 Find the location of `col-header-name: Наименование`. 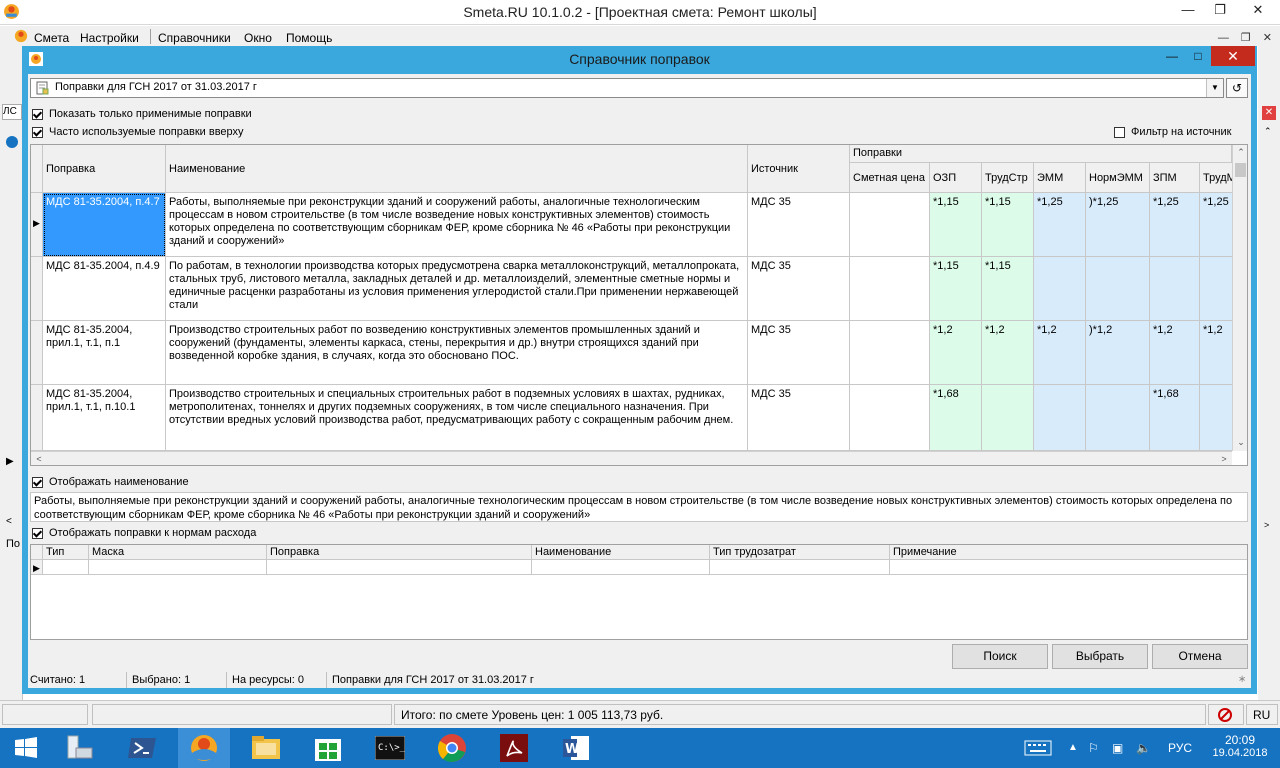

col-header-name: Наименование is located at coordinates (457, 169).